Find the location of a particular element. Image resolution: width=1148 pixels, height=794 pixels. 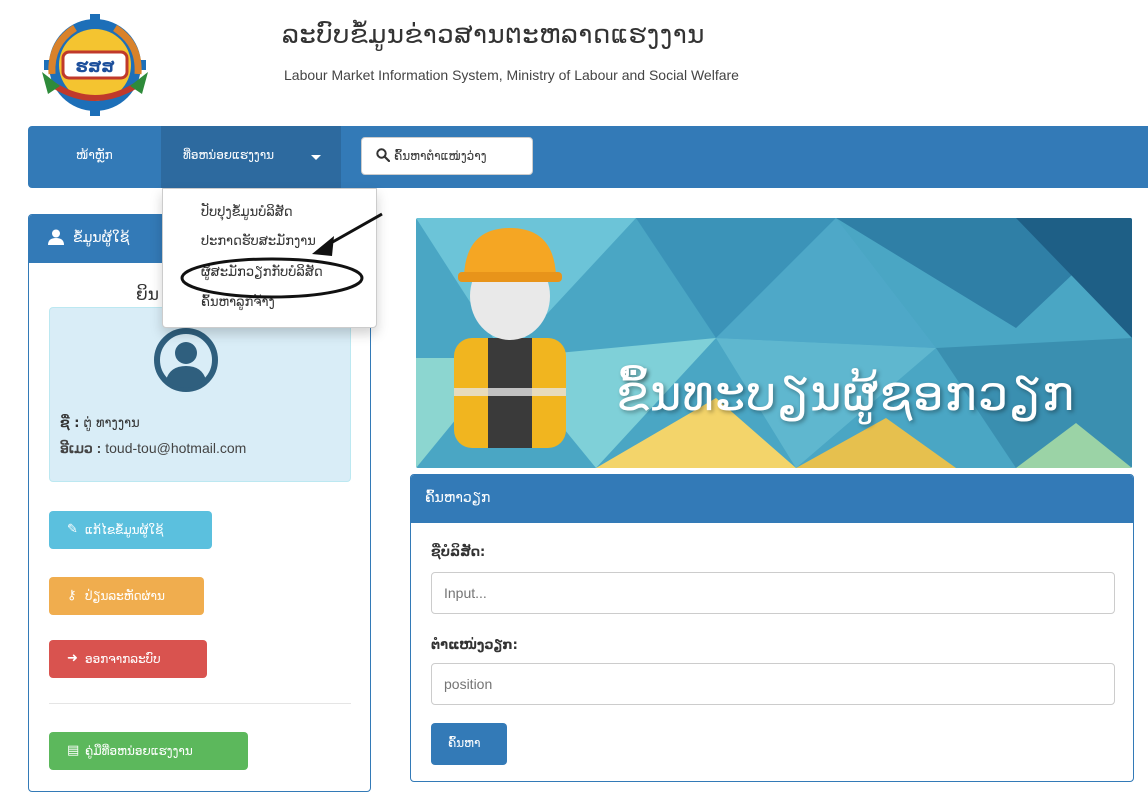

caret-down-icon is located at coordinates (316, 157).